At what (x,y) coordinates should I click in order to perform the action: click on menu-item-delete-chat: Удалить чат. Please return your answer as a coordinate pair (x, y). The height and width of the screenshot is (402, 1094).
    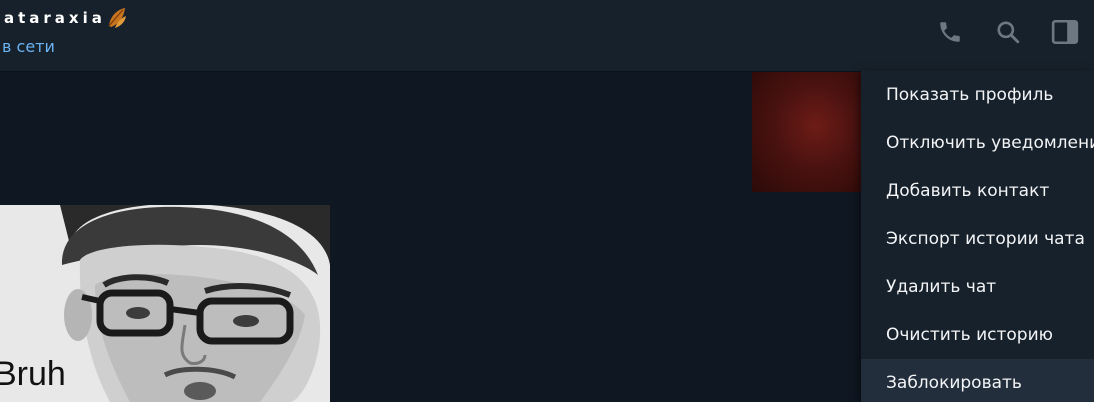
    Looking at the image, I should click on (977, 287).